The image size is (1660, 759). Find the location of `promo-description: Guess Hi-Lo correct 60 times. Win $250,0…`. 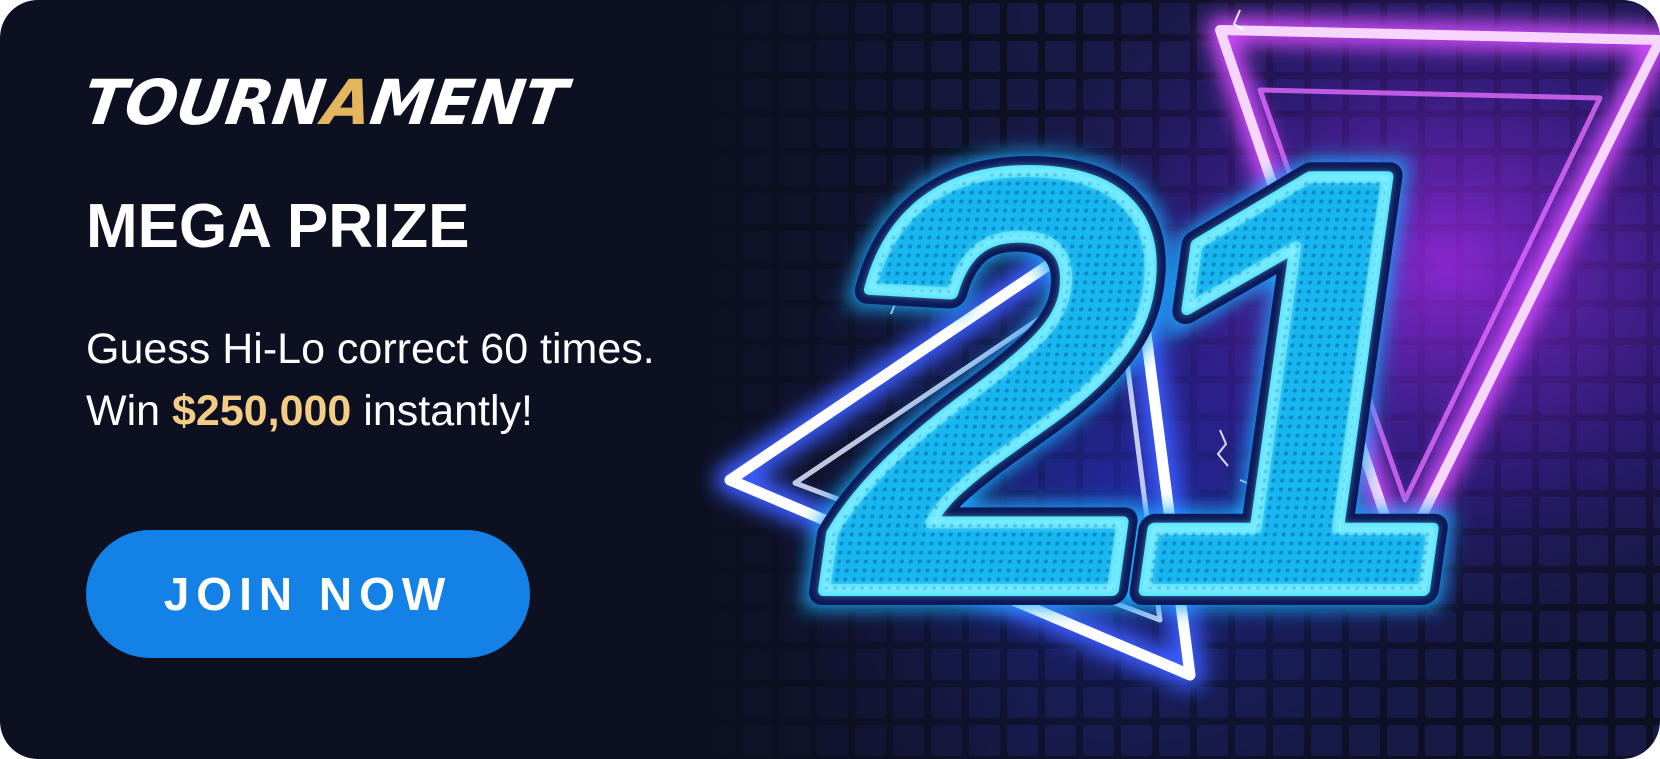

promo-description: Guess Hi-Lo correct 60 times. Win $250,0… is located at coordinates (370, 380).